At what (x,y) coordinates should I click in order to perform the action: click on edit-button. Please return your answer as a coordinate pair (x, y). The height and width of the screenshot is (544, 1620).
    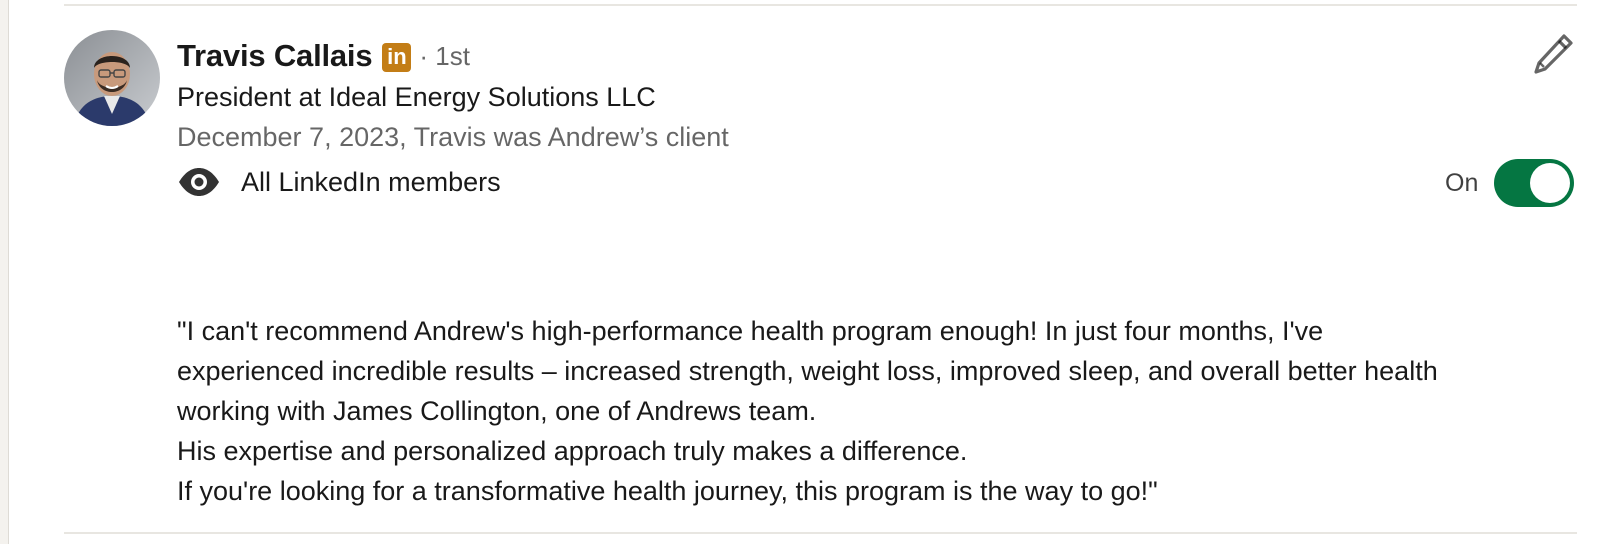
    Looking at the image, I should click on (1553, 54).